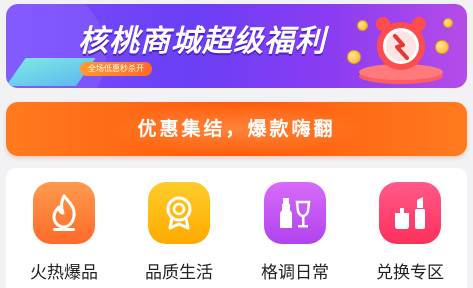  What do you see at coordinates (116, 69) in the screenshot?
I see `banner-subtitle-badge: 全场低惠秒杀开` at bounding box center [116, 69].